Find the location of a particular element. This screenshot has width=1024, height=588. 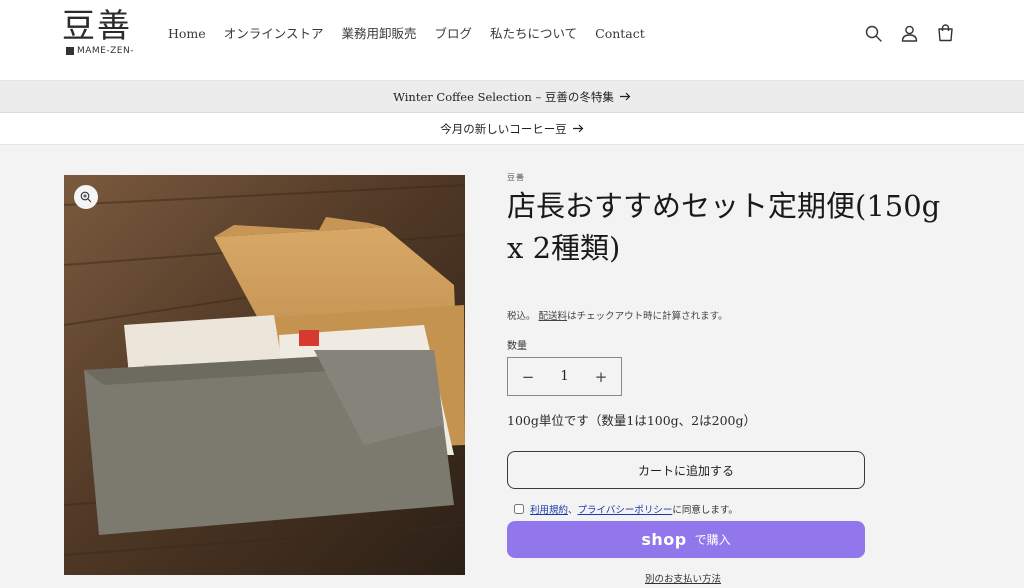

shop-pay-button: shop で購入 is located at coordinates (686, 539).